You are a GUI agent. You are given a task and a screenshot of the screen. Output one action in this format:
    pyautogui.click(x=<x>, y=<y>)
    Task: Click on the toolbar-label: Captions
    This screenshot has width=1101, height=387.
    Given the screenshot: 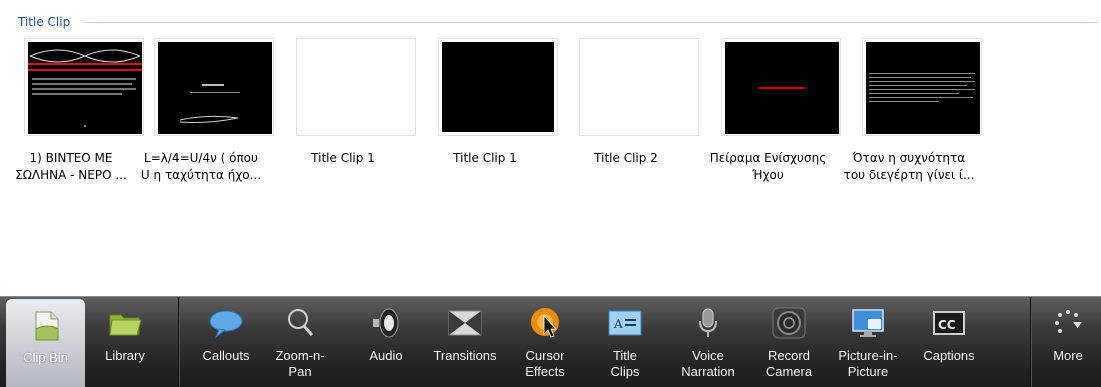 What is the action you would take?
    pyautogui.click(x=949, y=355)
    